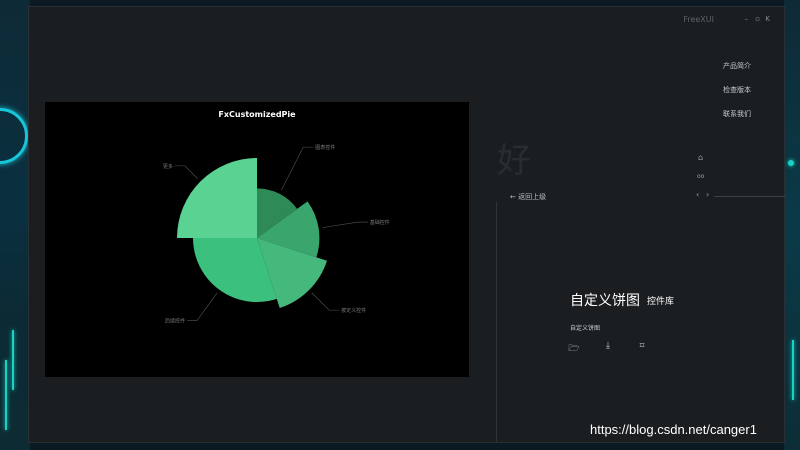  What do you see at coordinates (767, 19) in the screenshot?
I see `close-icon: K` at bounding box center [767, 19].